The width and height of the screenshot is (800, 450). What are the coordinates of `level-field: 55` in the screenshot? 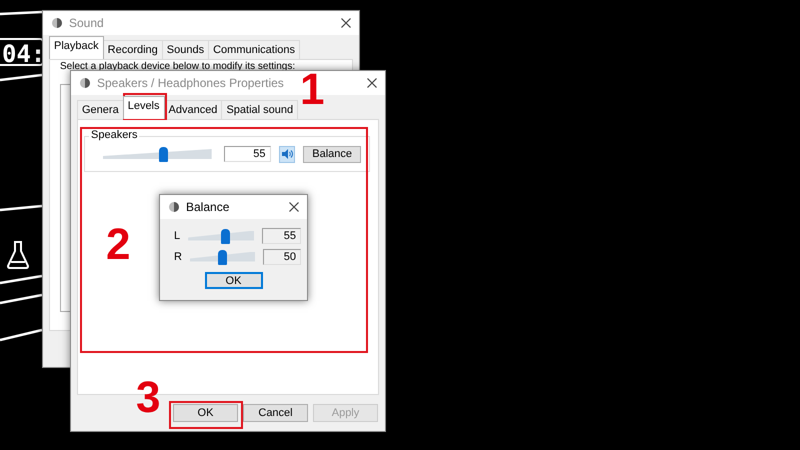 It's located at (281, 236).